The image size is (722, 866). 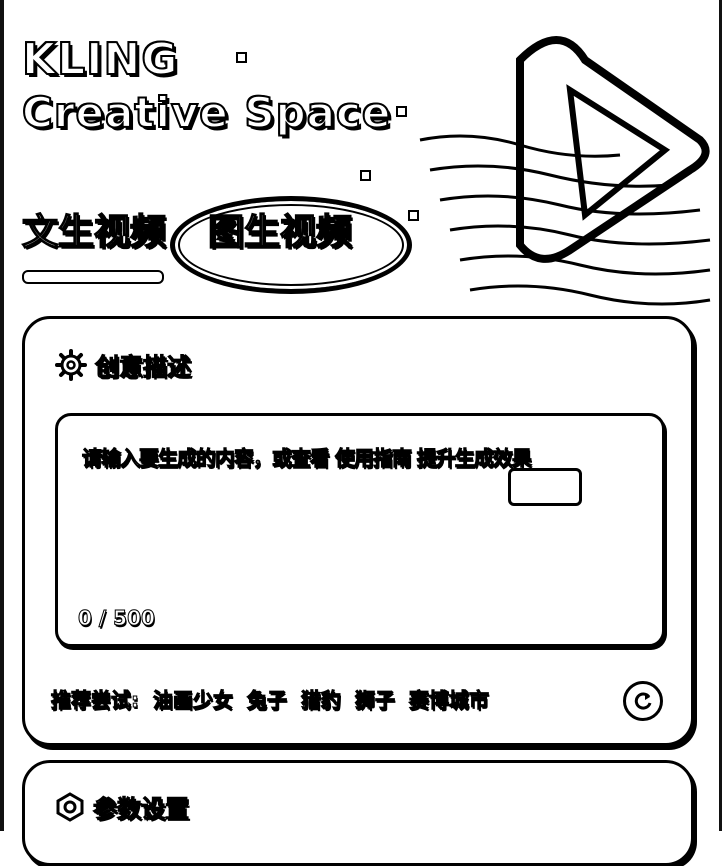 I want to click on settings-icon, so click(x=70, y=806).